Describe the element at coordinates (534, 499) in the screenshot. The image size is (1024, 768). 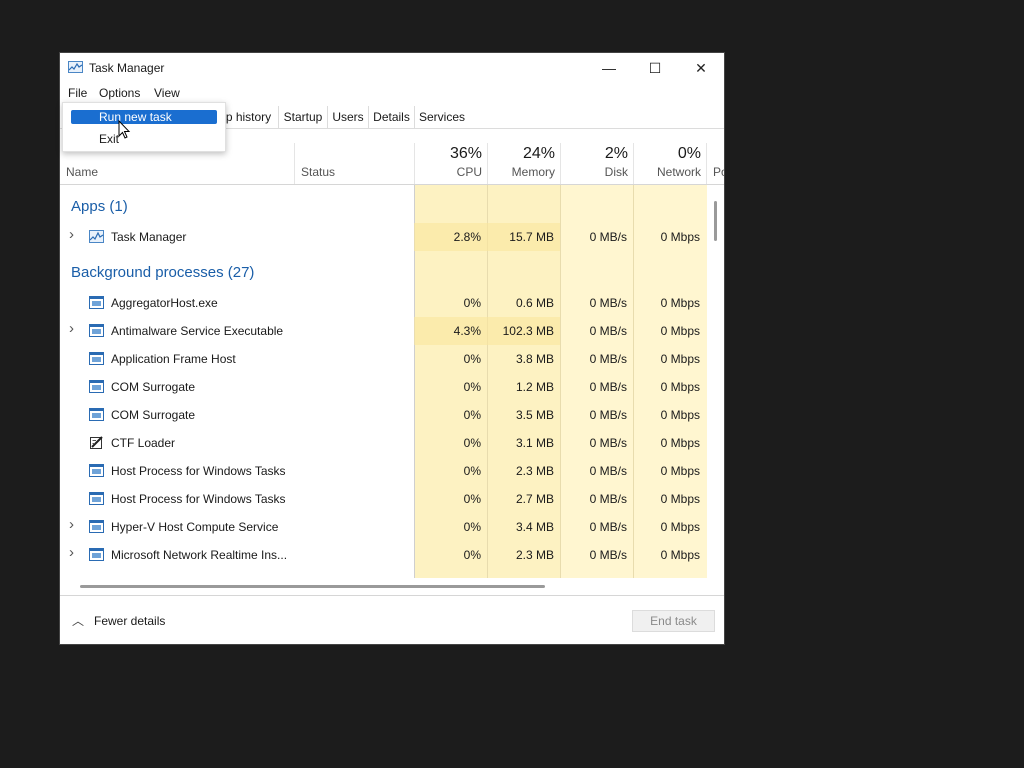
I see `cell-memory: 2.7 MB` at that location.